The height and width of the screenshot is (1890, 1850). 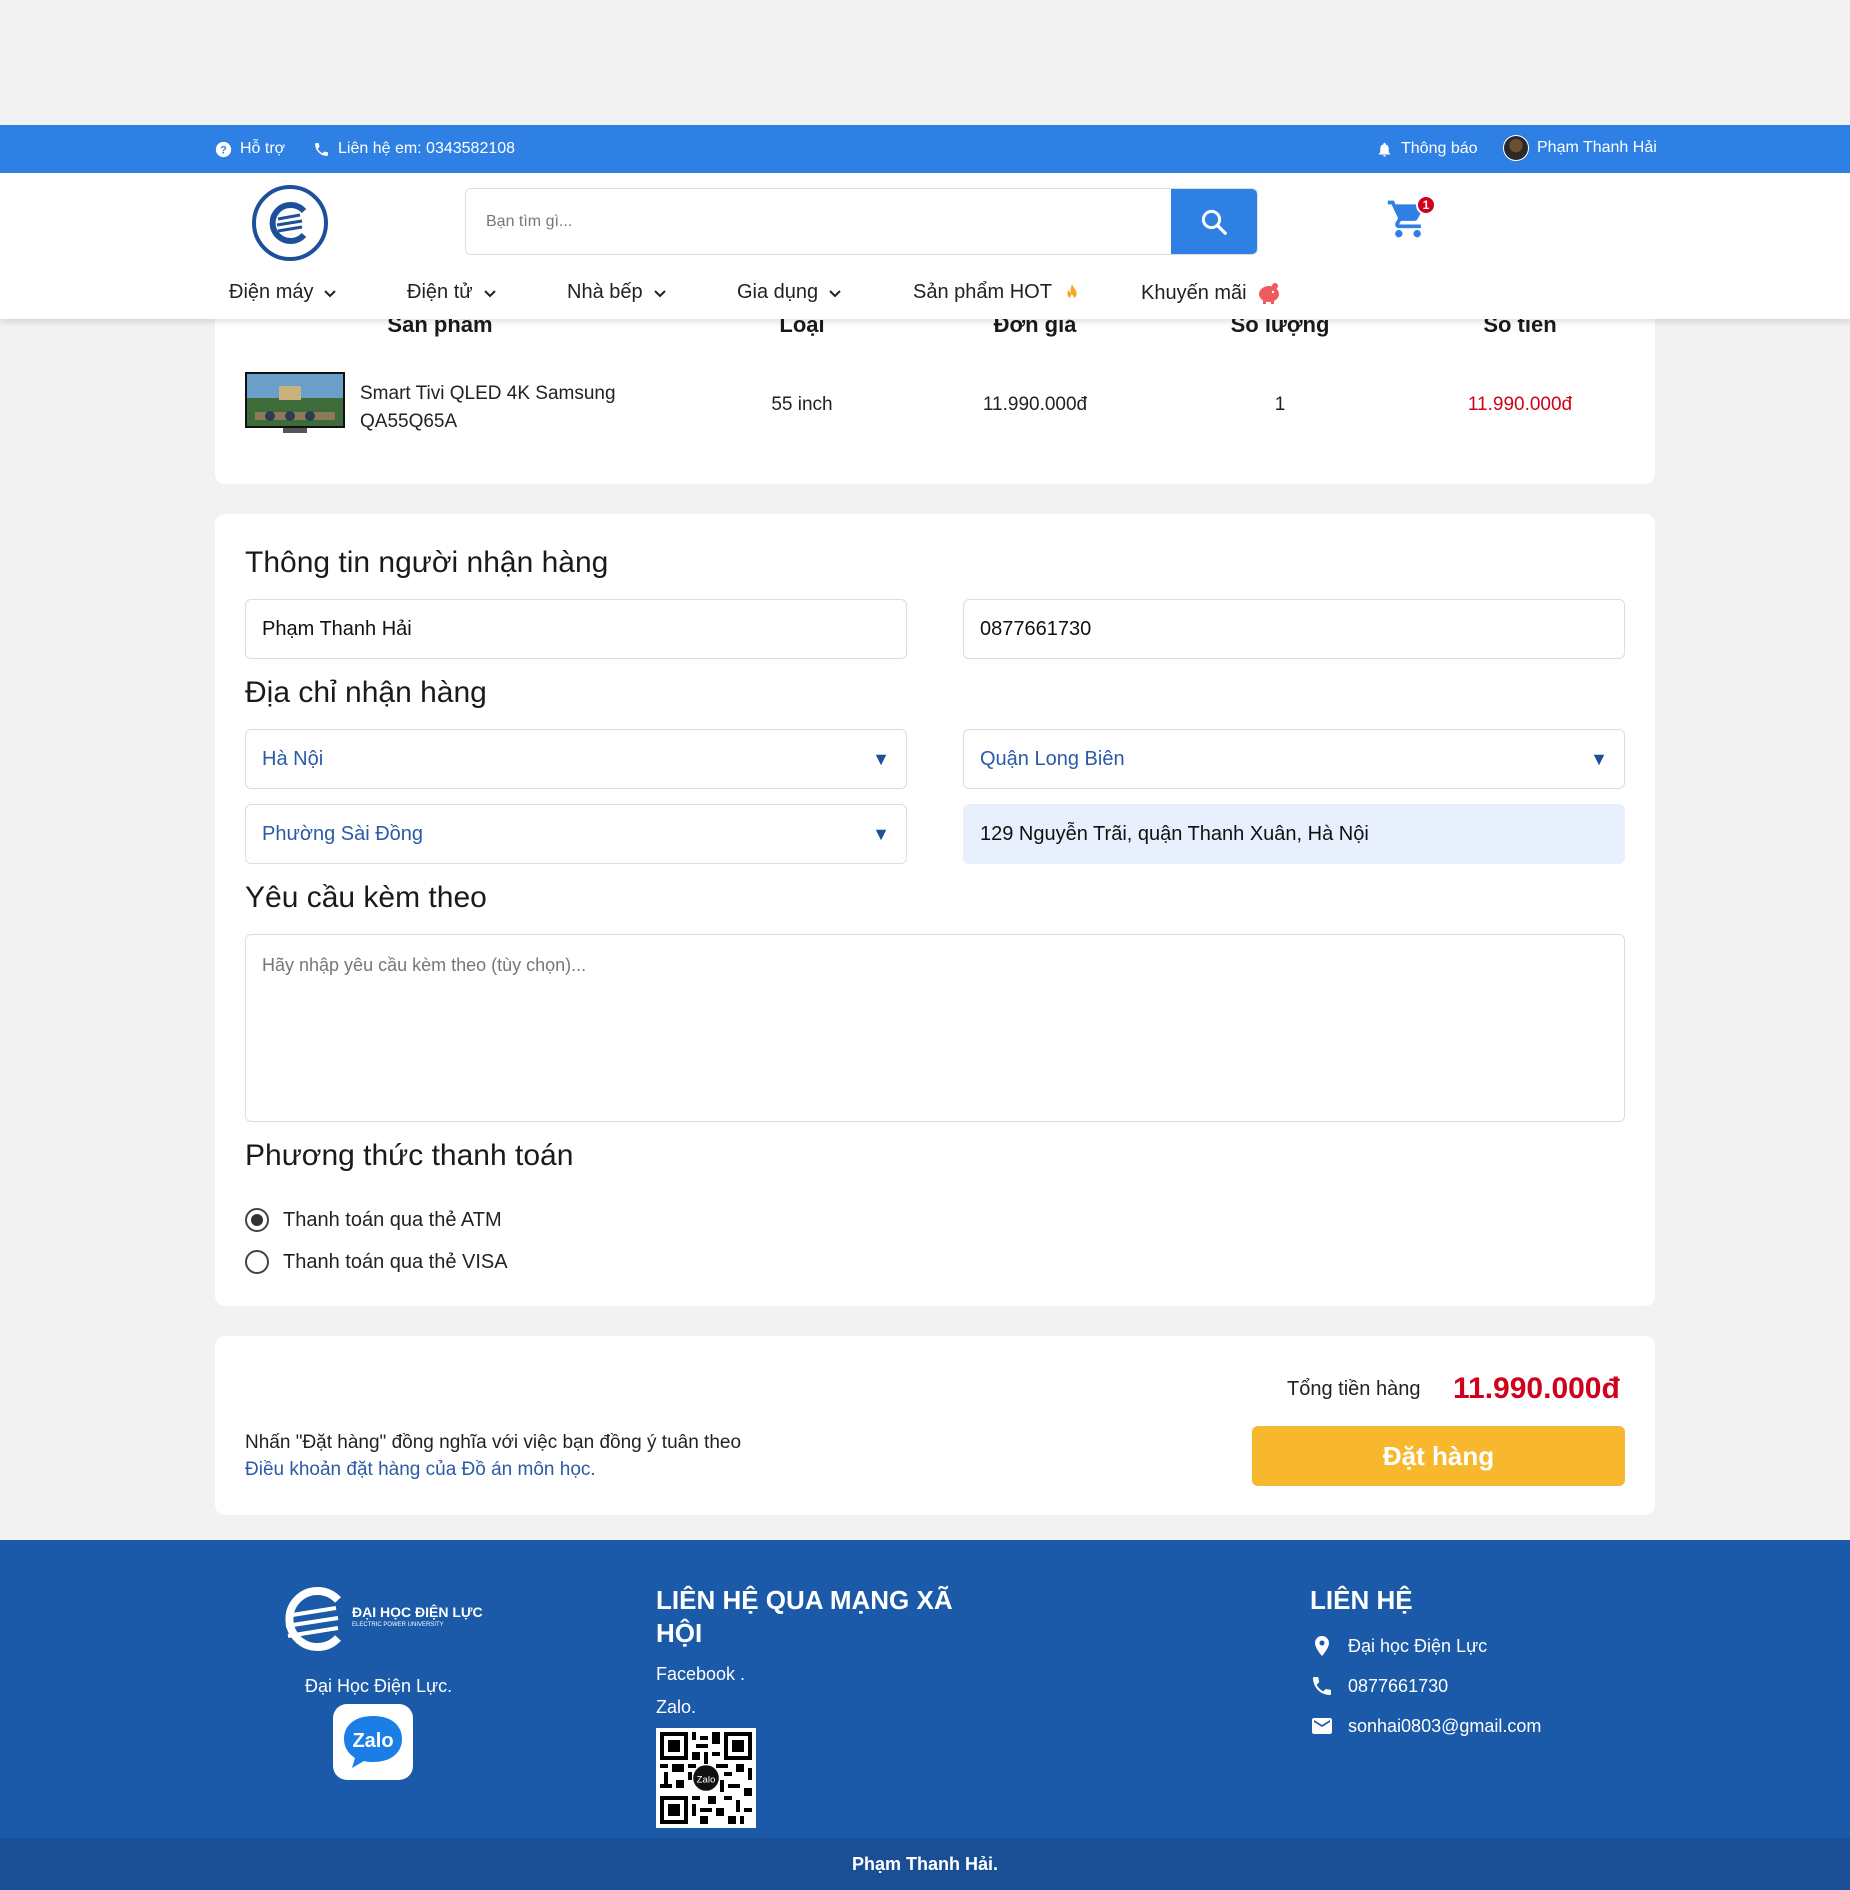 What do you see at coordinates (257, 1220) in the screenshot?
I see `radio-selected` at bounding box center [257, 1220].